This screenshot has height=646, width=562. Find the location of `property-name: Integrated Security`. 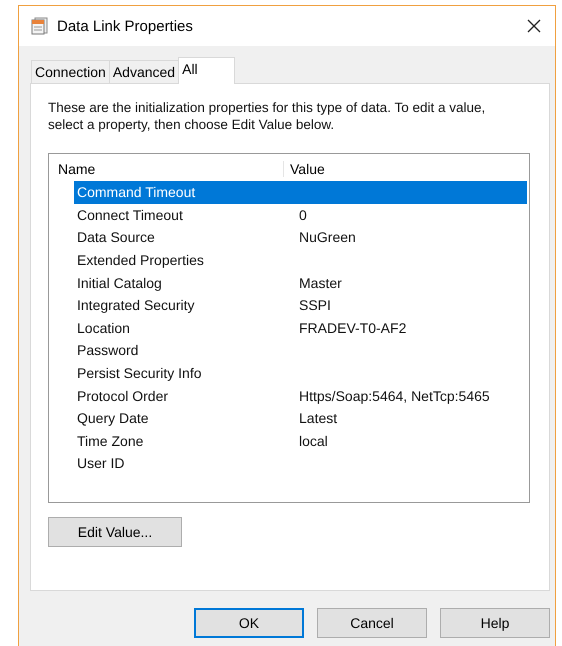

property-name: Integrated Security is located at coordinates (136, 305).